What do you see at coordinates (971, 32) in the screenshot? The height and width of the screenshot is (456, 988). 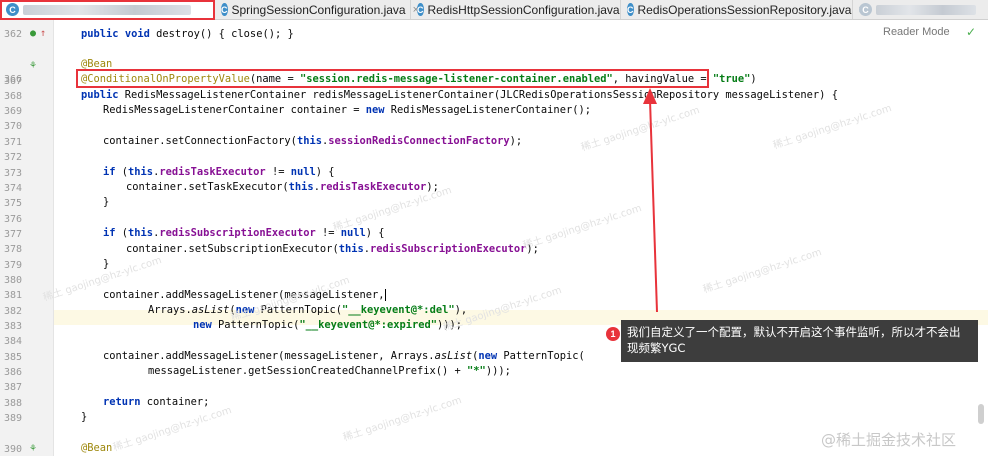 I see `inspection-ok-icon: ✓` at bounding box center [971, 32].